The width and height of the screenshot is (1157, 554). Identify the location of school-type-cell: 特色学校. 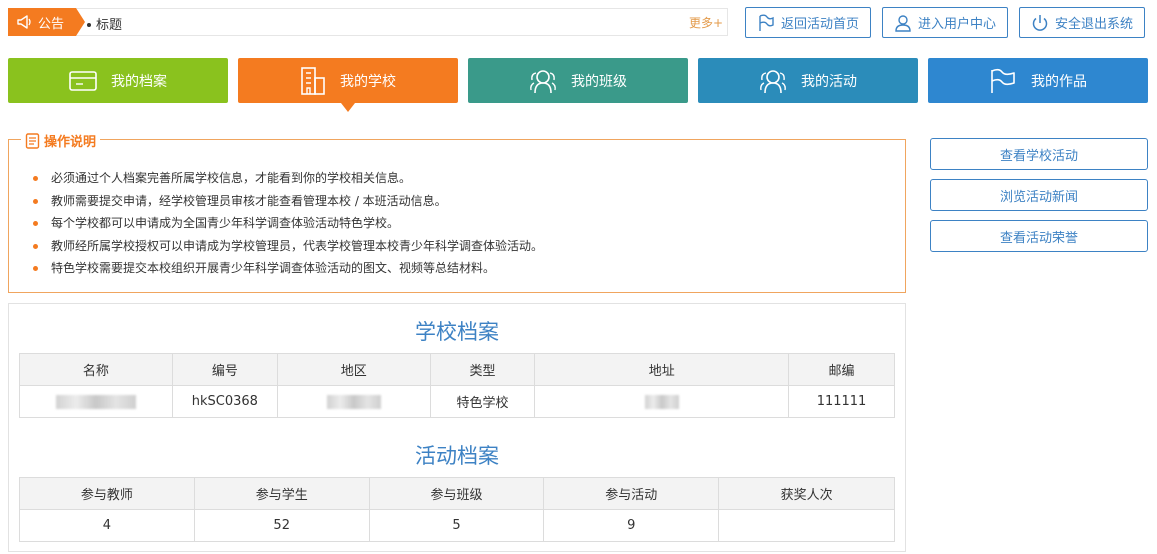
(482, 401).